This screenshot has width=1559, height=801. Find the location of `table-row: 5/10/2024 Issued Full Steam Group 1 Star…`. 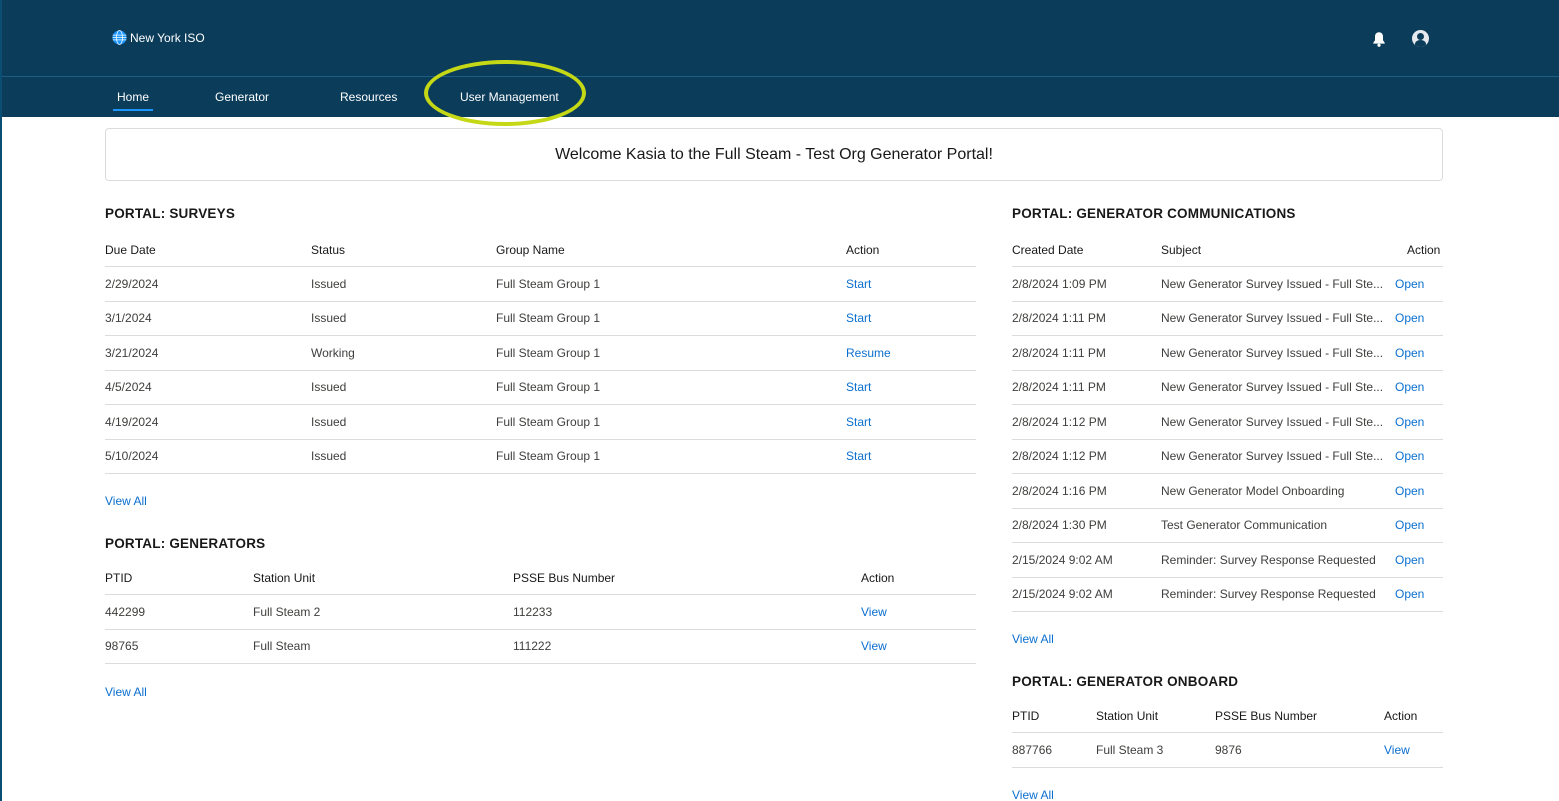

table-row: 5/10/2024 Issued Full Steam Group 1 Star… is located at coordinates (540, 457).